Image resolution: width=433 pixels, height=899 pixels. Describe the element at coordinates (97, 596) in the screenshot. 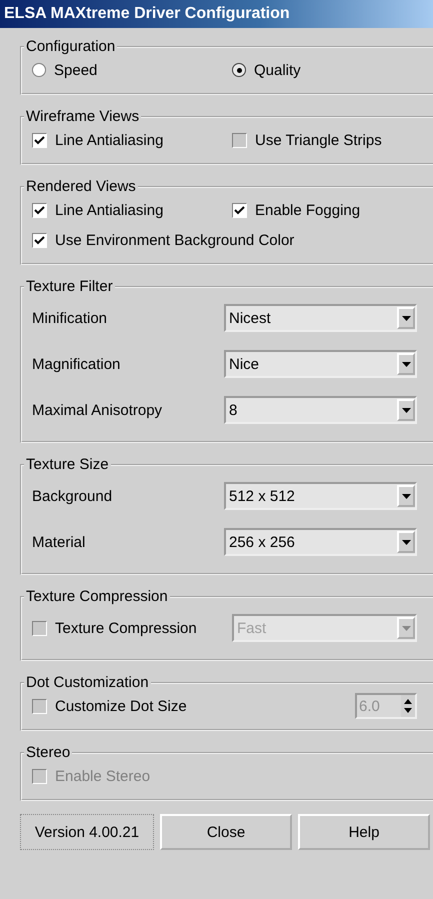

I see `group-title: Texture Compression` at that location.